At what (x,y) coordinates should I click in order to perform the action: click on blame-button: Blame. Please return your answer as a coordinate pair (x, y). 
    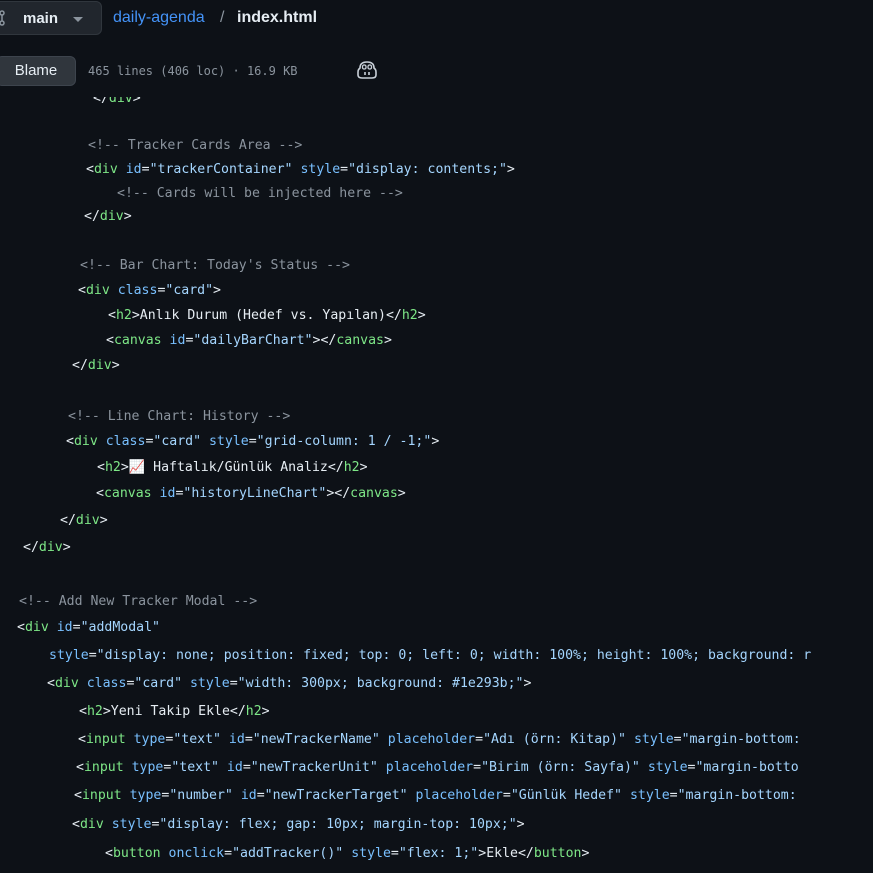
    Looking at the image, I should click on (38, 71).